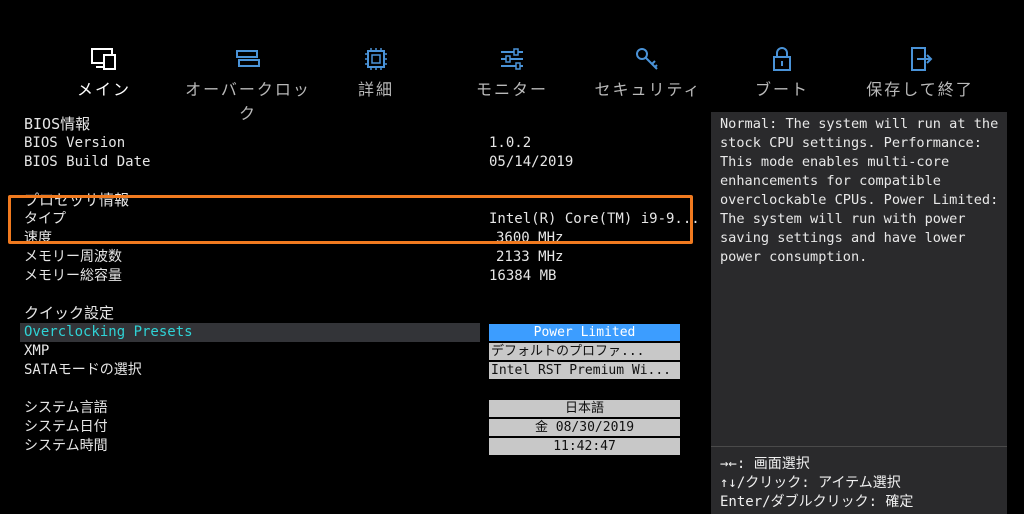 This screenshot has height=514, width=1024. I want to click on tab-save-exit: 保存して終了, so click(920, 70).